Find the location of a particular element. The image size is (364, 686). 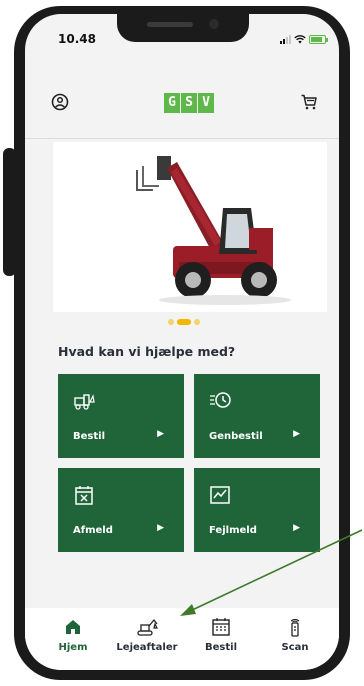

phone-notch is located at coordinates (183, 28).